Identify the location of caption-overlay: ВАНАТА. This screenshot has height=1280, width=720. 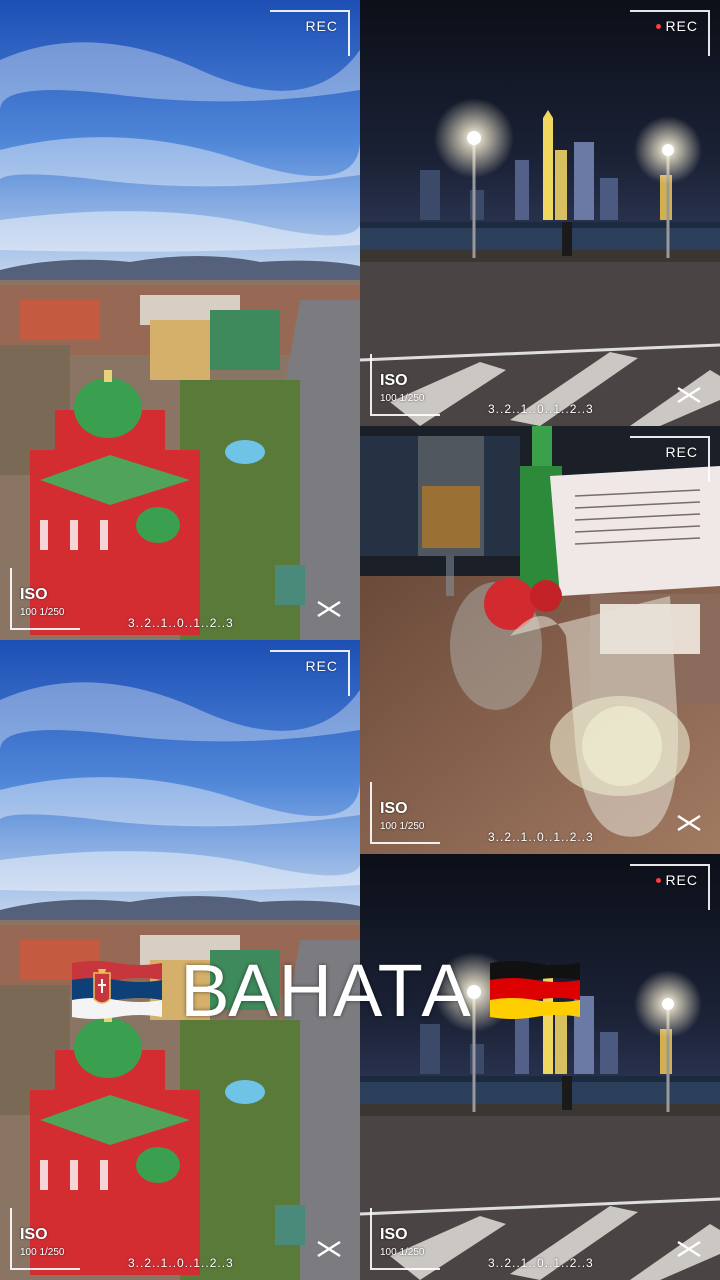
(326, 990).